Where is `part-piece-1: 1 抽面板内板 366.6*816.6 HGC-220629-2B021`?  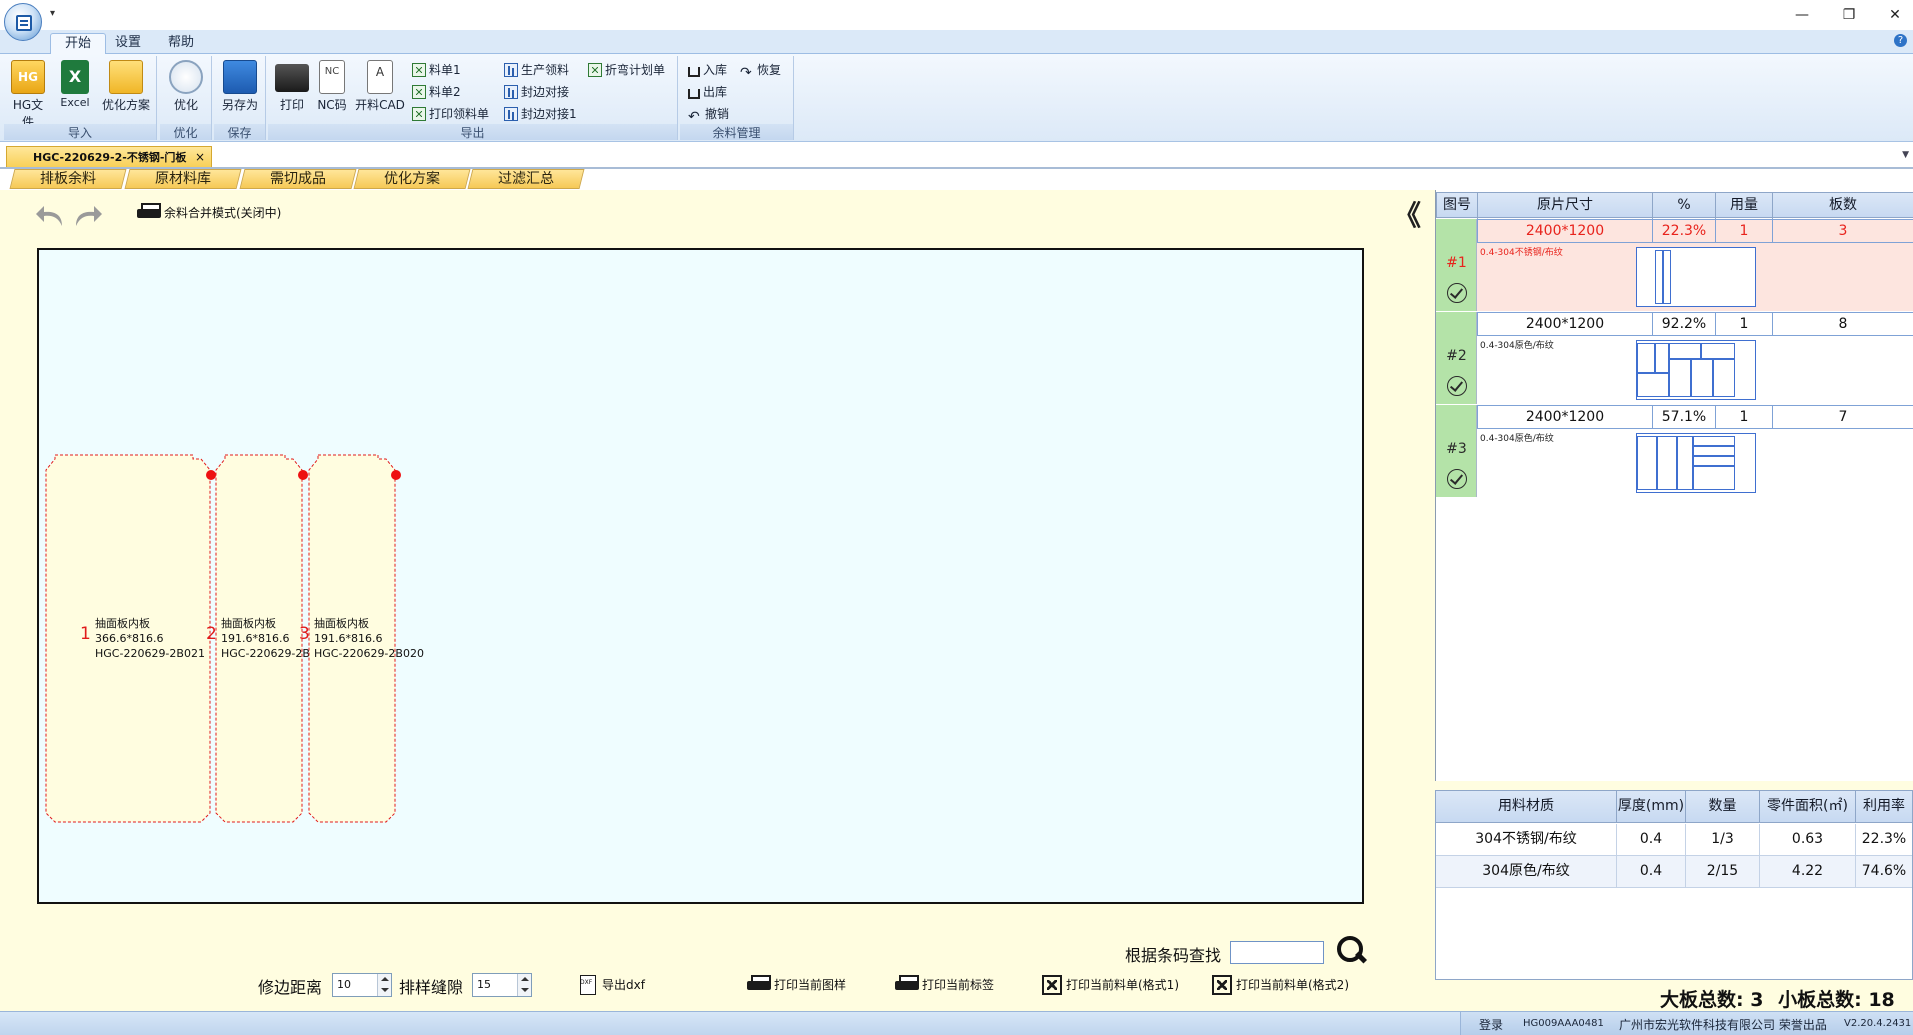 part-piece-1: 1 抽面板内板 366.6*816.6 HGC-220629-2B021 is located at coordinates (130, 638).